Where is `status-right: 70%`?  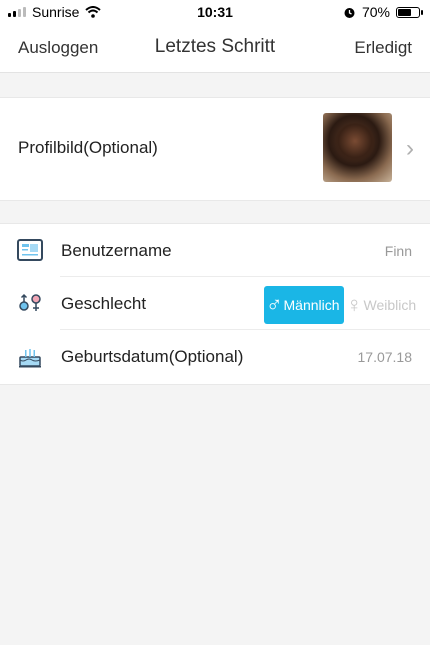 status-right: 70% is located at coordinates (383, 12).